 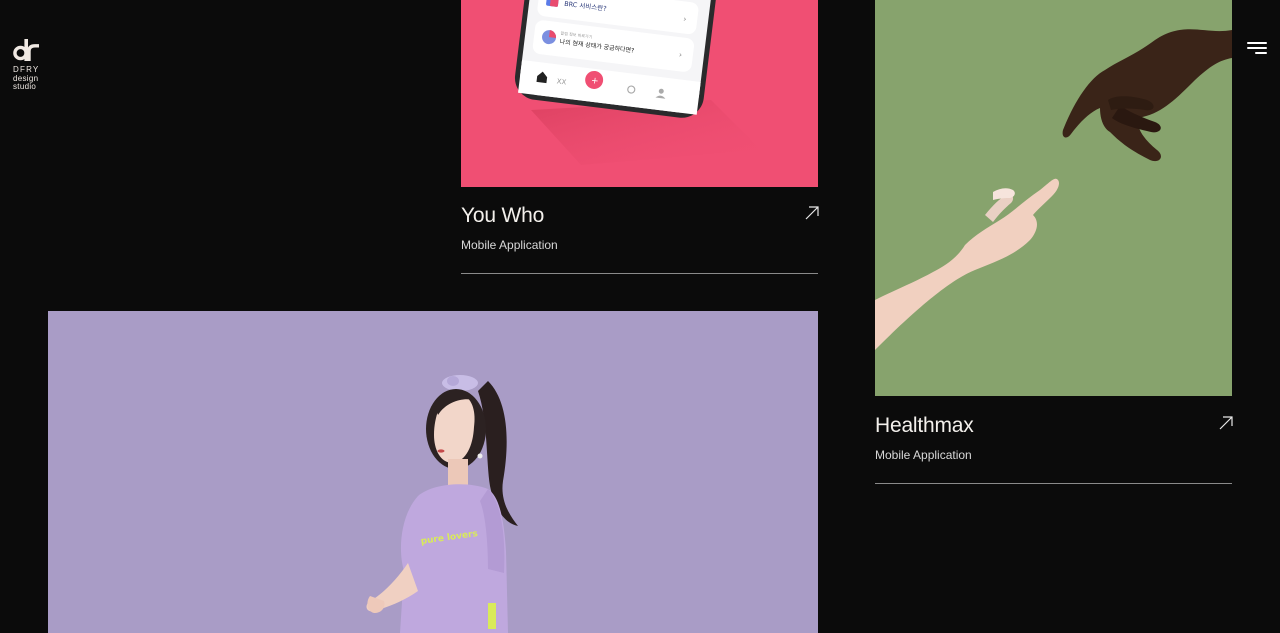 I want to click on reaching-hands-illustration, so click(x=1053, y=189).